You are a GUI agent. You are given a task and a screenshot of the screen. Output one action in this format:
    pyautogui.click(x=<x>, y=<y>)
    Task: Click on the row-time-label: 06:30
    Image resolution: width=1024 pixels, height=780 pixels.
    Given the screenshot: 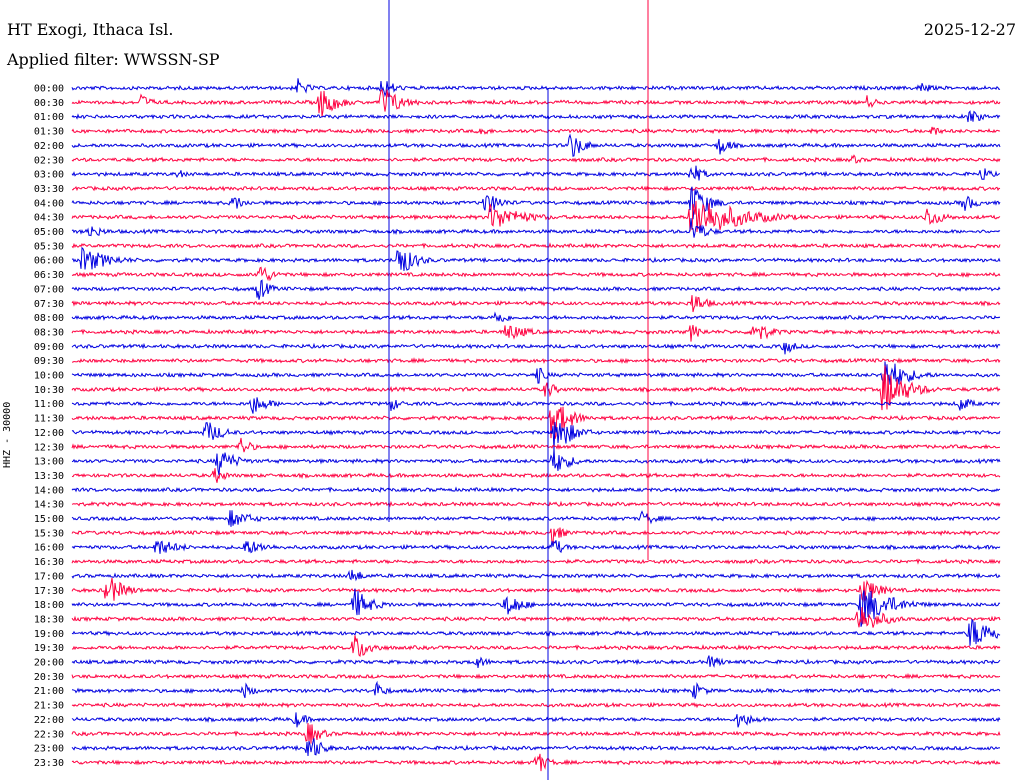 What is the action you would take?
    pyautogui.click(x=49, y=275)
    